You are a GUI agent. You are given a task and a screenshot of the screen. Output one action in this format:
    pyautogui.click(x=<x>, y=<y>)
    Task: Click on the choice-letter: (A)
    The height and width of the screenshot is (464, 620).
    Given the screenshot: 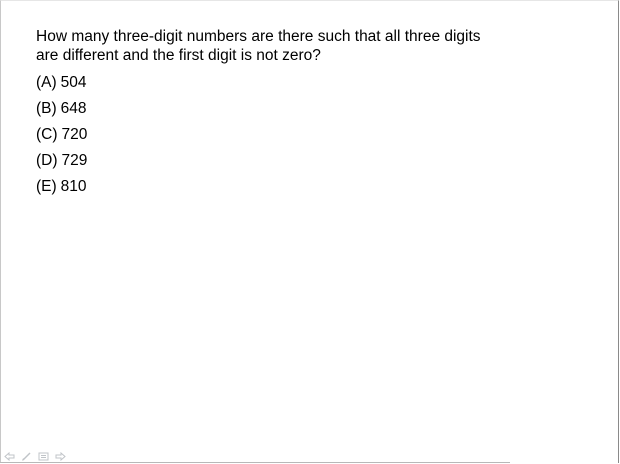 What is the action you would take?
    pyautogui.click(x=46, y=82)
    